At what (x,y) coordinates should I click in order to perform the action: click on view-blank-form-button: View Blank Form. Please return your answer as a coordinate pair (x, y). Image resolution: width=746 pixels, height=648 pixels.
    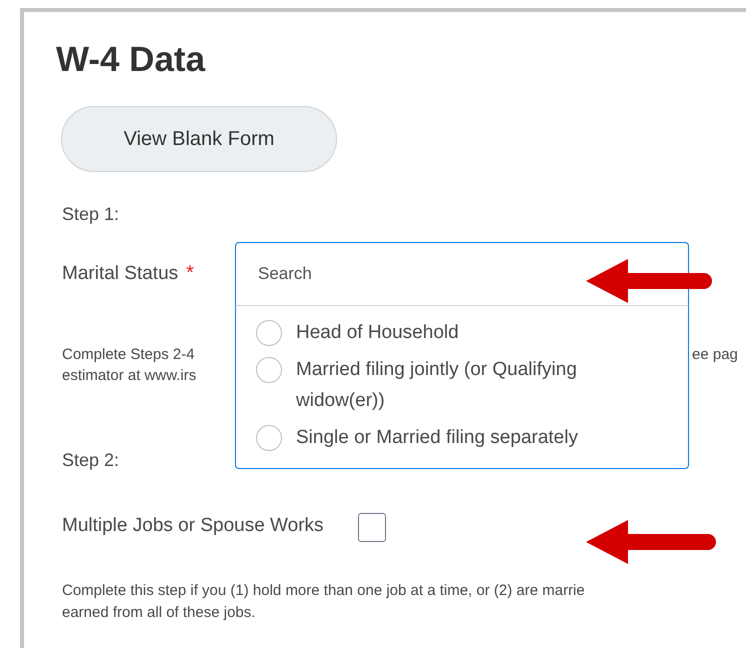
    Looking at the image, I should click on (199, 139).